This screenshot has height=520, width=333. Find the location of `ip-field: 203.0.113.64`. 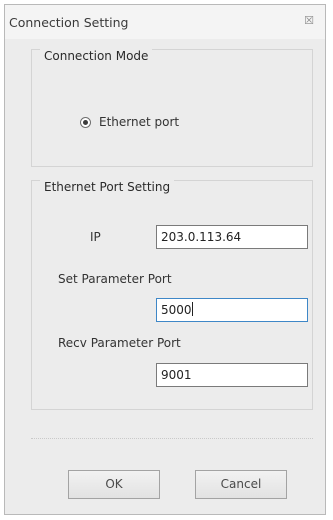

ip-field: 203.0.113.64 is located at coordinates (232, 237).